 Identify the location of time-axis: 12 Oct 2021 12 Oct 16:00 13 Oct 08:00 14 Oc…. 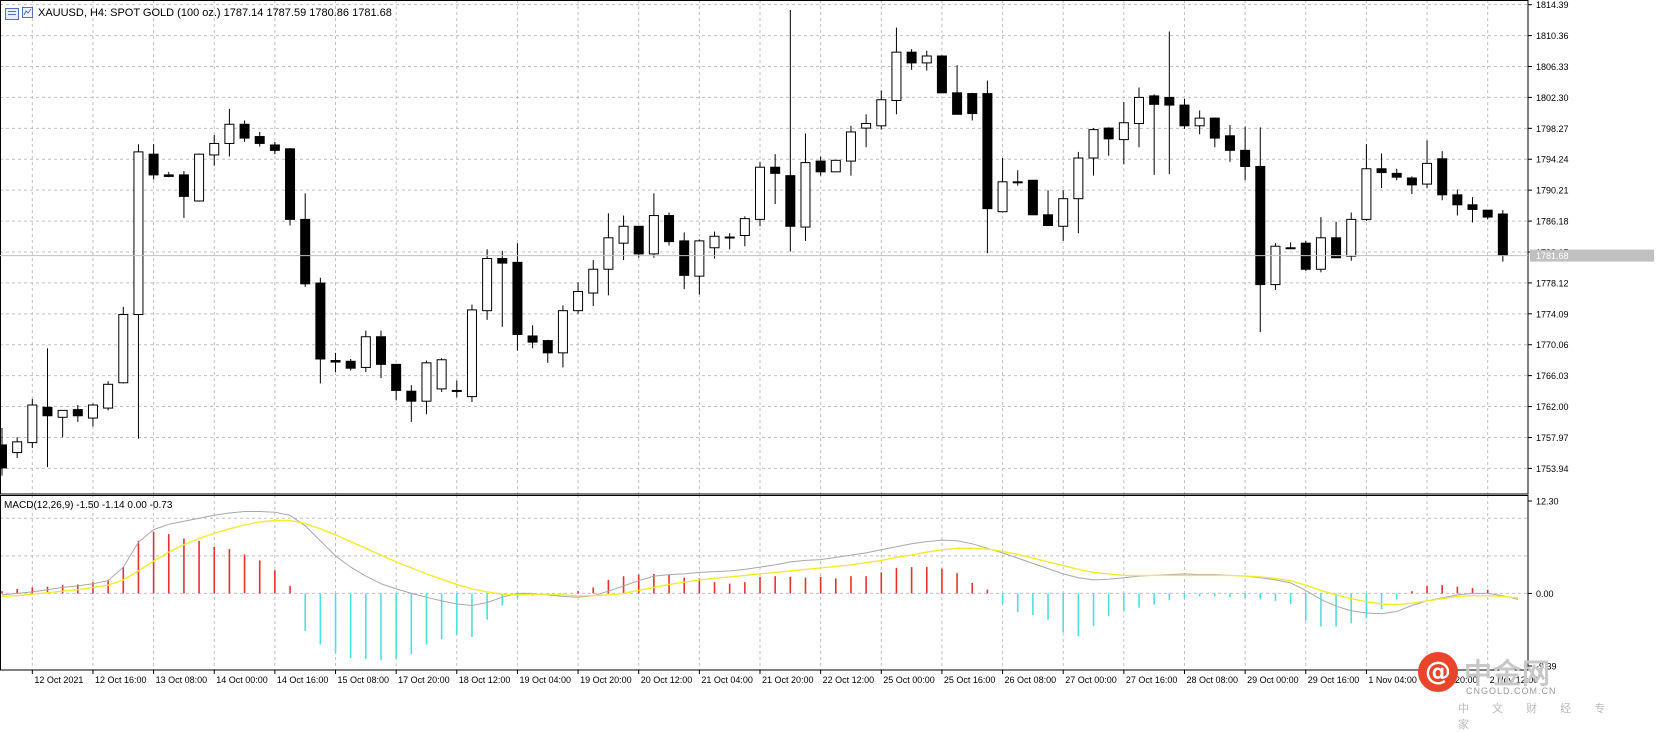
(784, 677).